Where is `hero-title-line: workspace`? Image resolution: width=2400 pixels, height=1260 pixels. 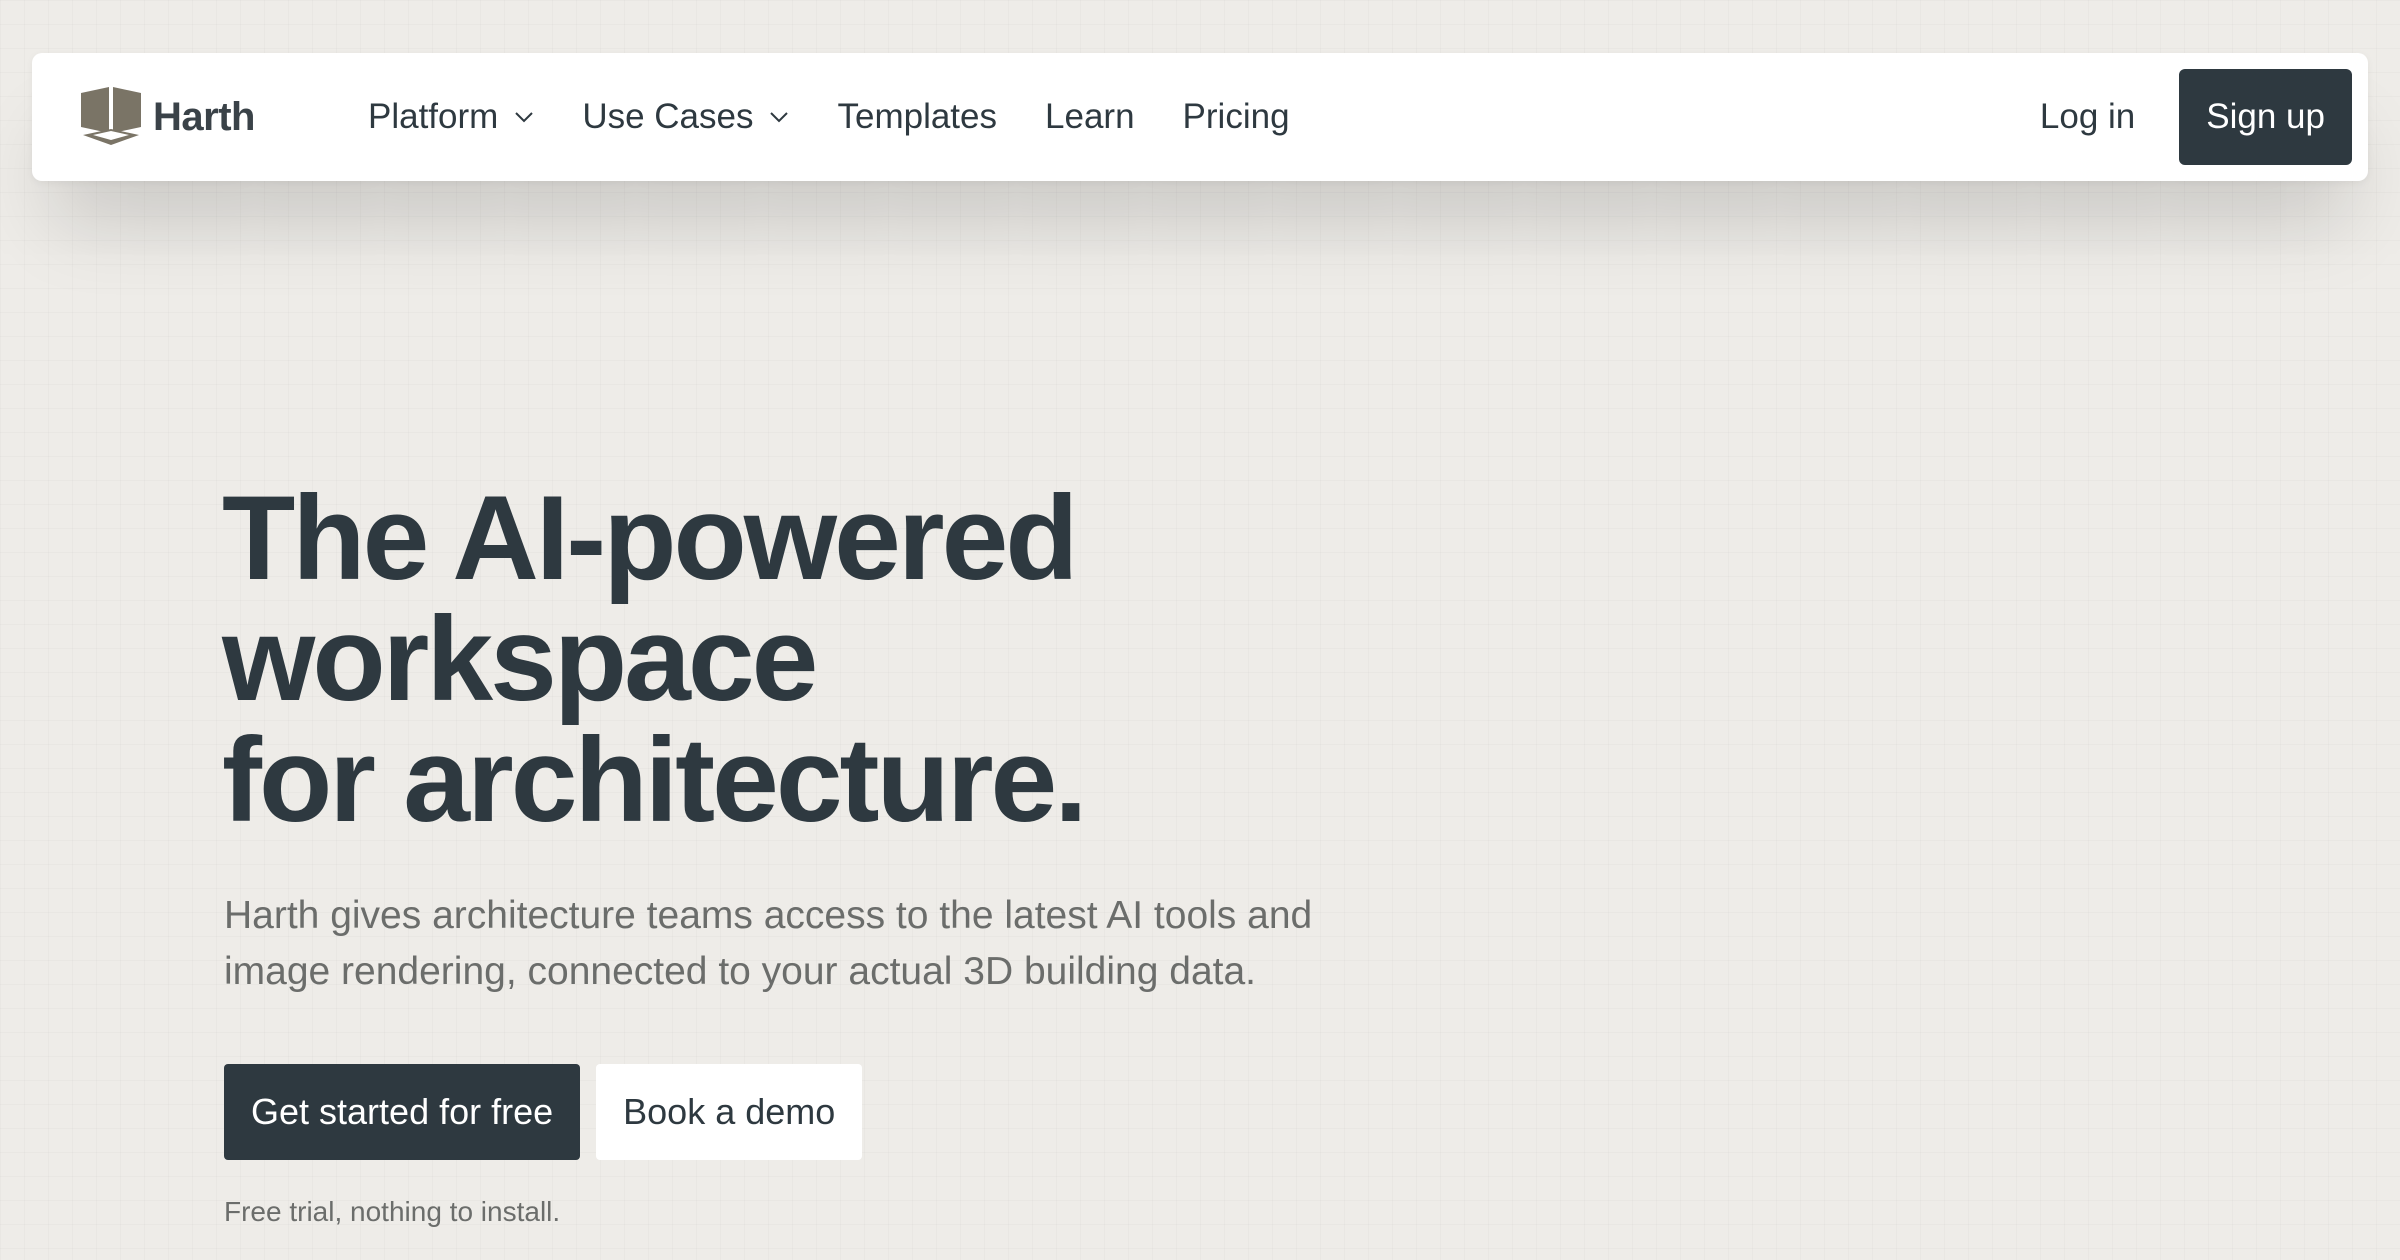
hero-title-line: workspace is located at coordinates (520, 659).